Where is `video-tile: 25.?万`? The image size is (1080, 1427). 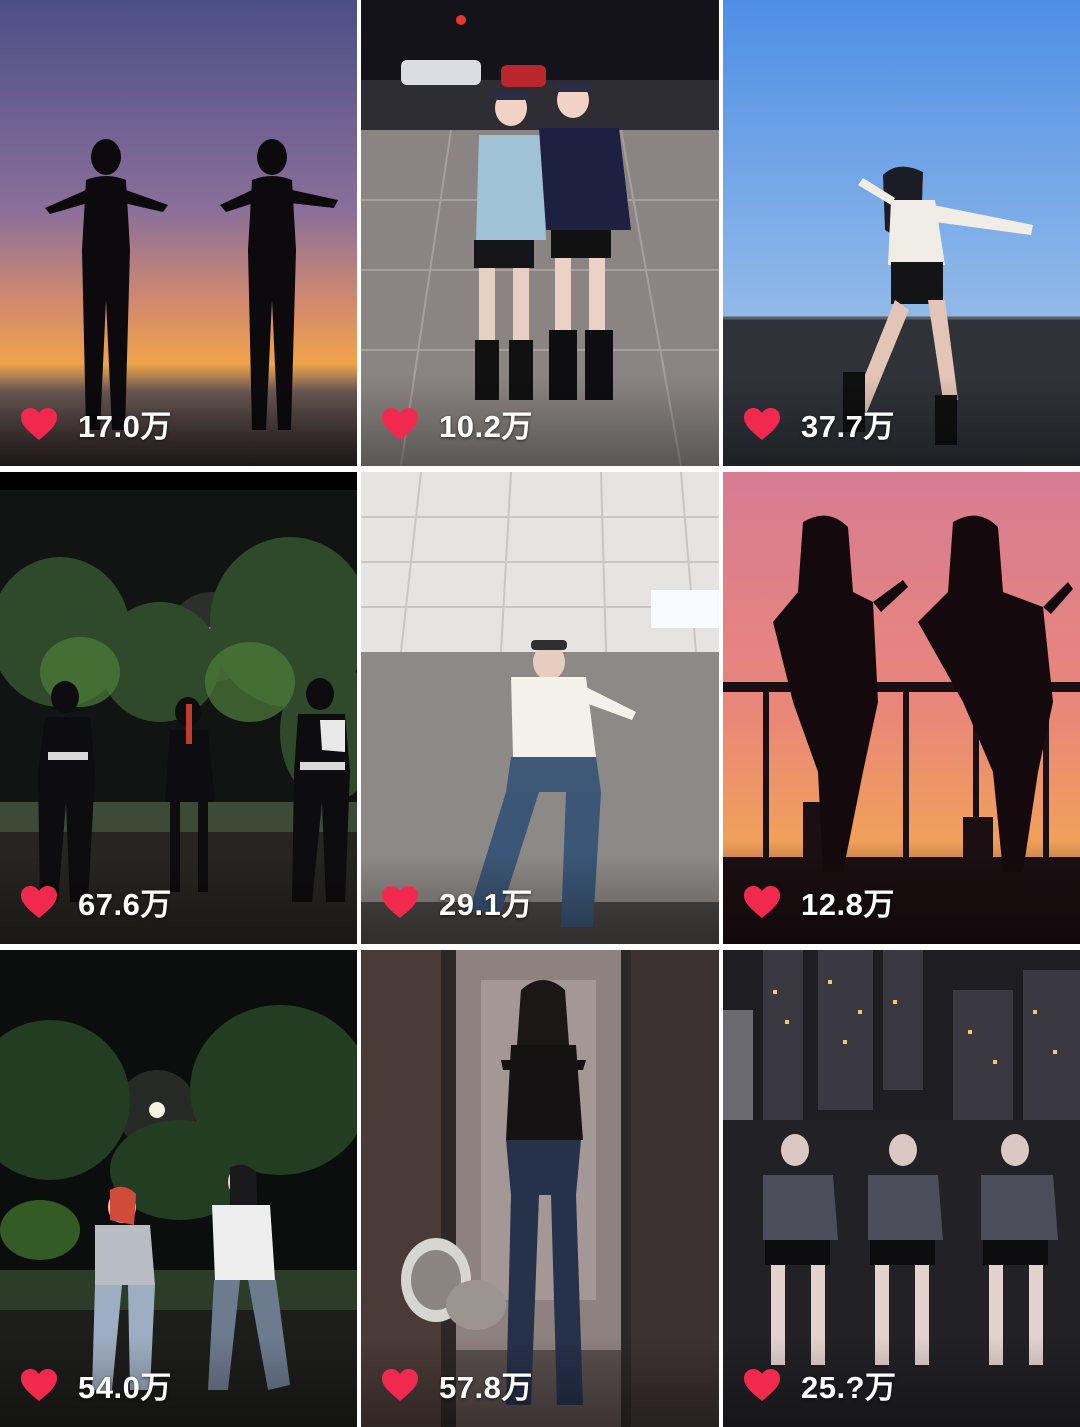
video-tile: 25.?万 is located at coordinates (901, 1188).